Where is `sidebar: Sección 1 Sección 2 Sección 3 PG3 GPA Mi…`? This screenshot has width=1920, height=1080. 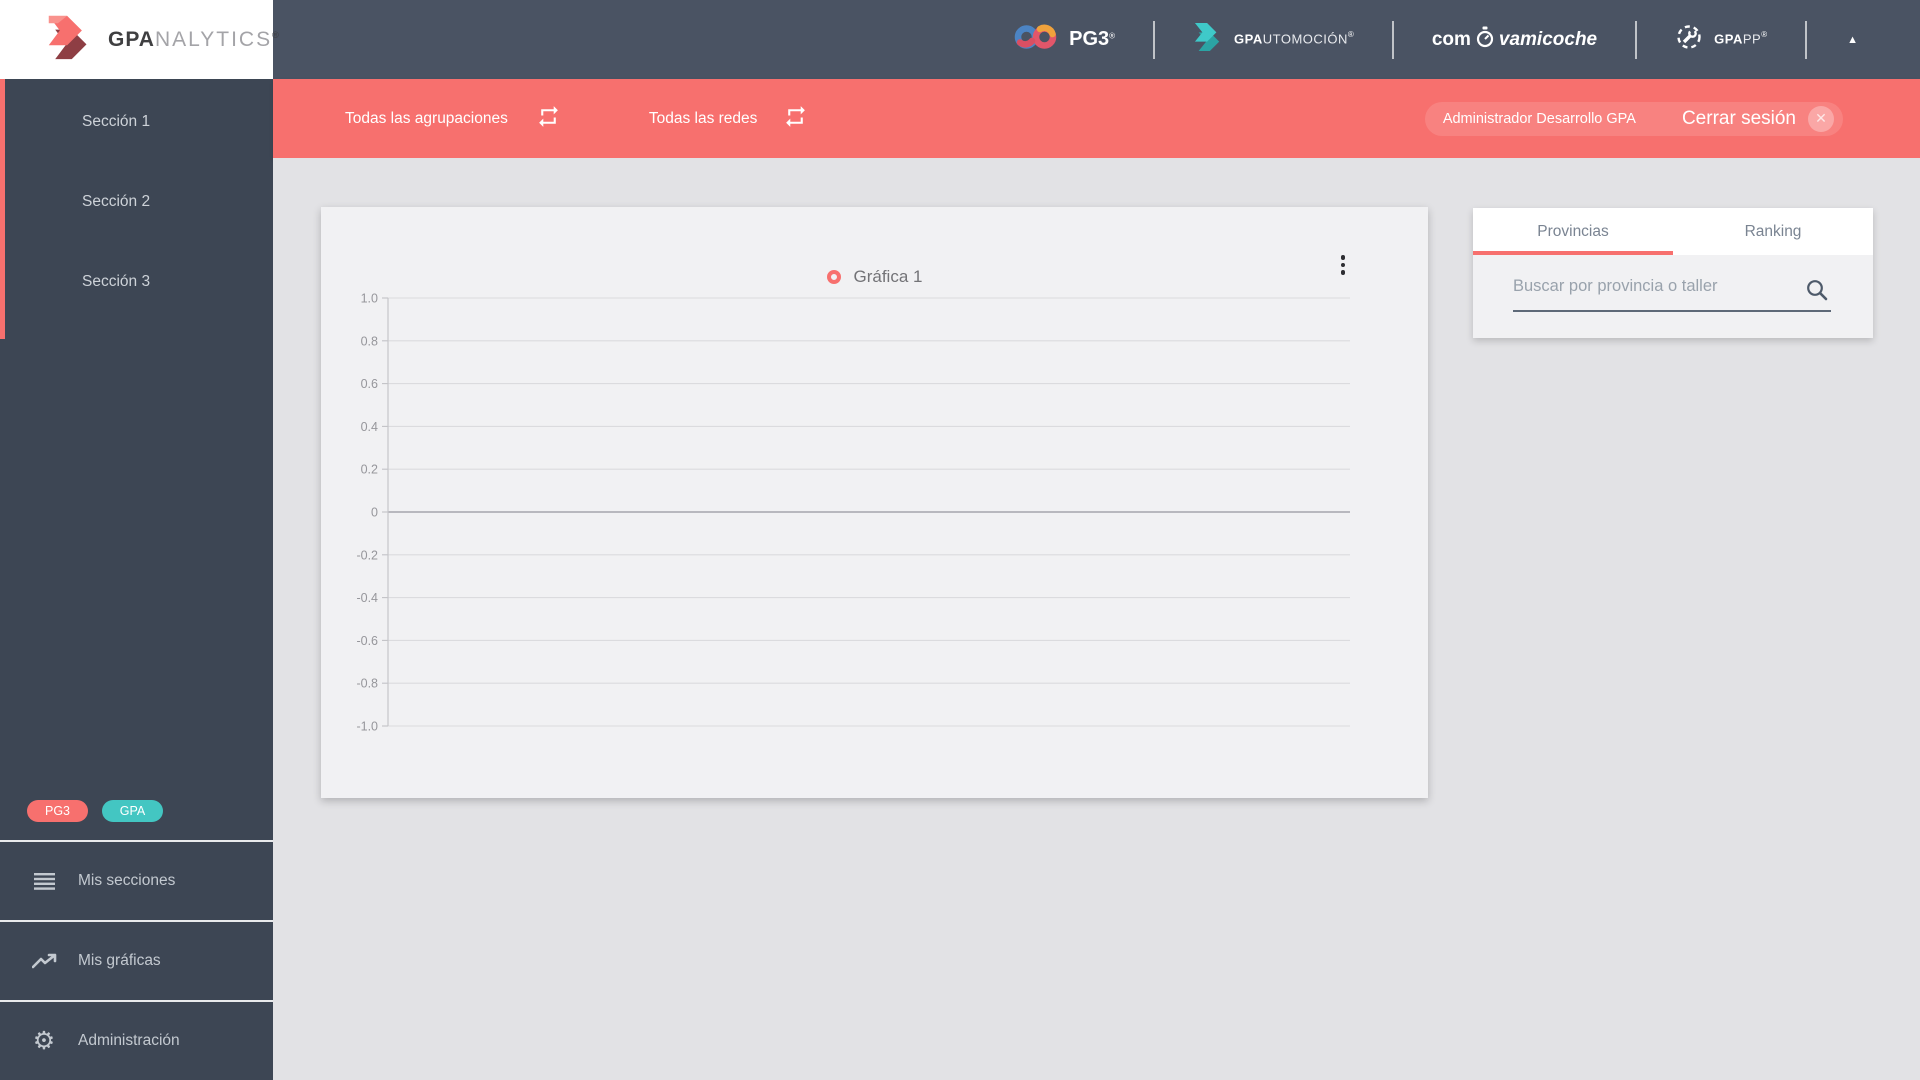
sidebar: Sección 1 Sección 2 Sección 3 PG3 GPA Mi… is located at coordinates (136, 579).